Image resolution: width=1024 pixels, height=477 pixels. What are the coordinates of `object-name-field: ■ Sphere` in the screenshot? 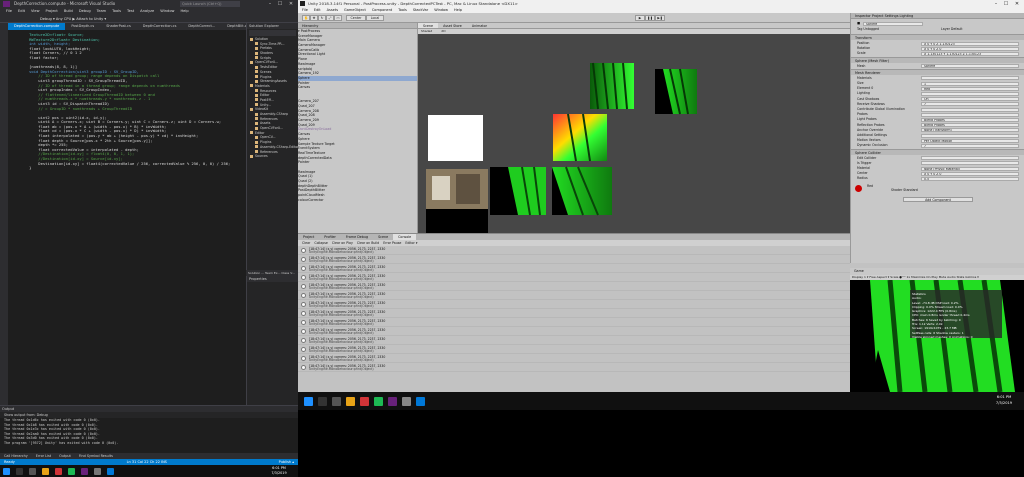 It's located at (937, 23).